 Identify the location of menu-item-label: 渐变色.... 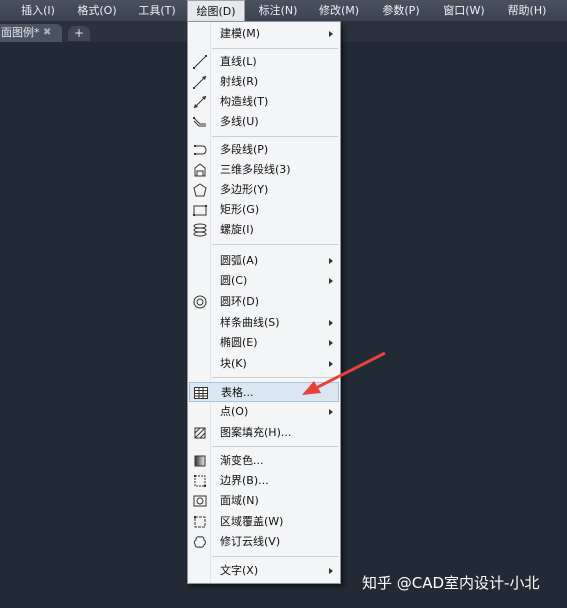
(242, 460).